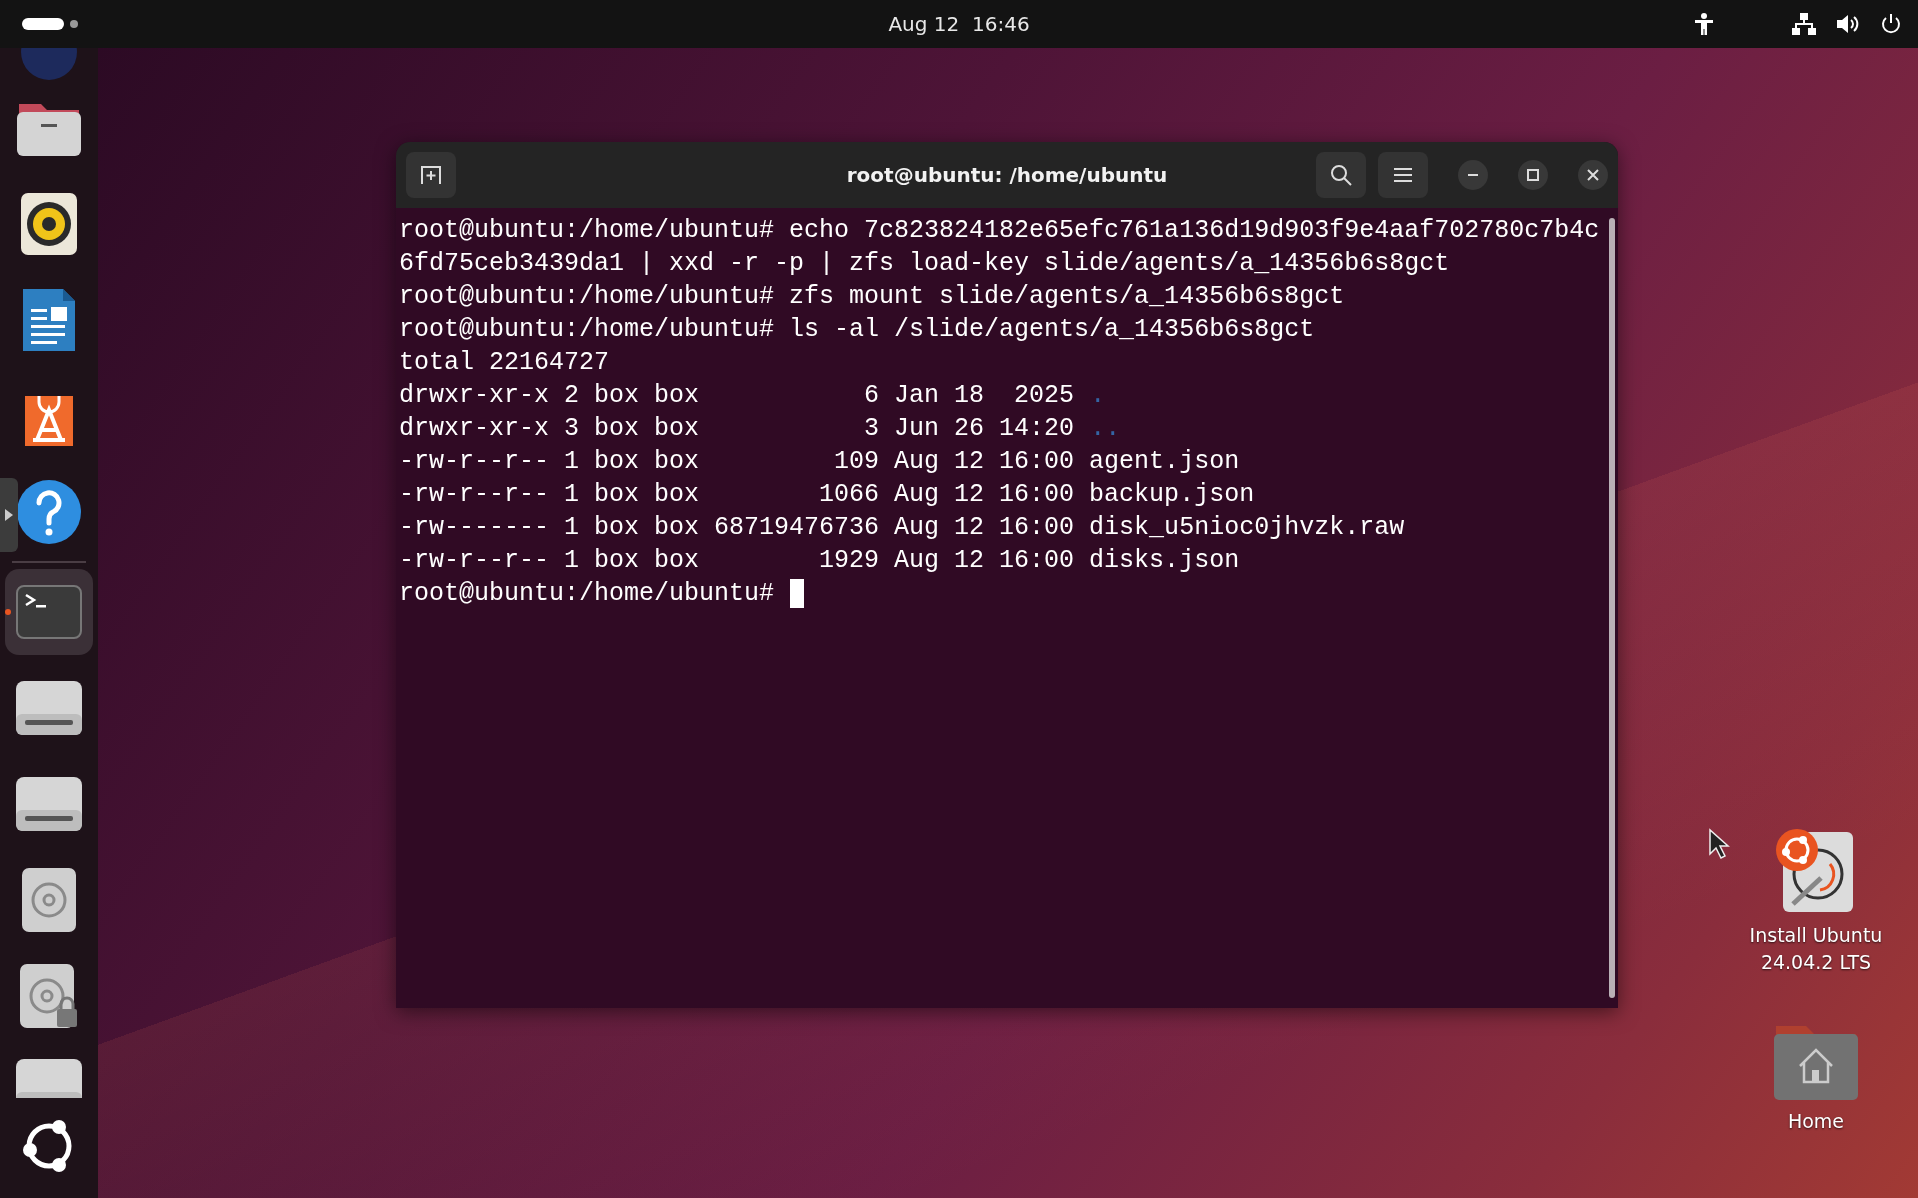 This screenshot has height=1198, width=1918. I want to click on mouse-pointer-icon, so click(1719, 844).